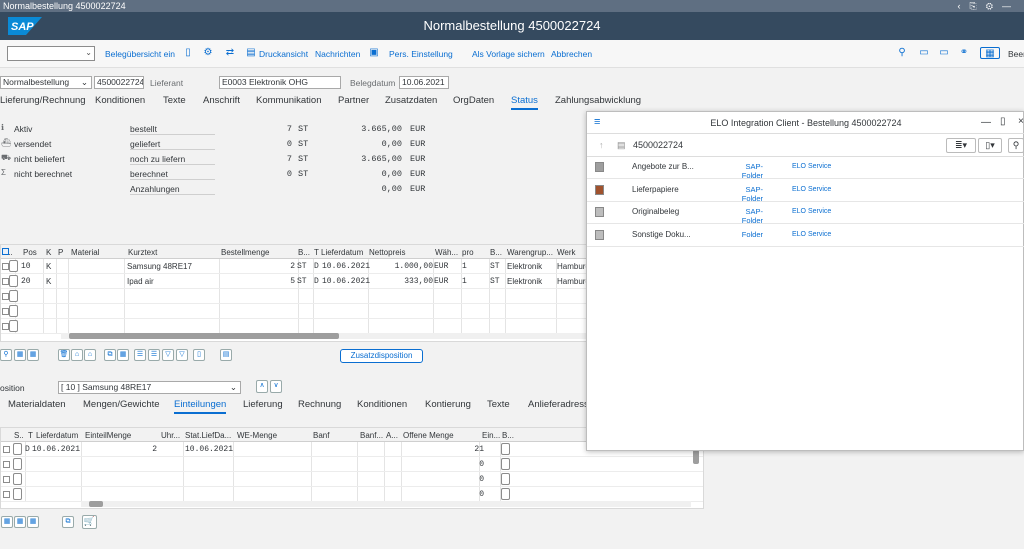  I want to click on column-header: Kurztext, so click(142, 252).